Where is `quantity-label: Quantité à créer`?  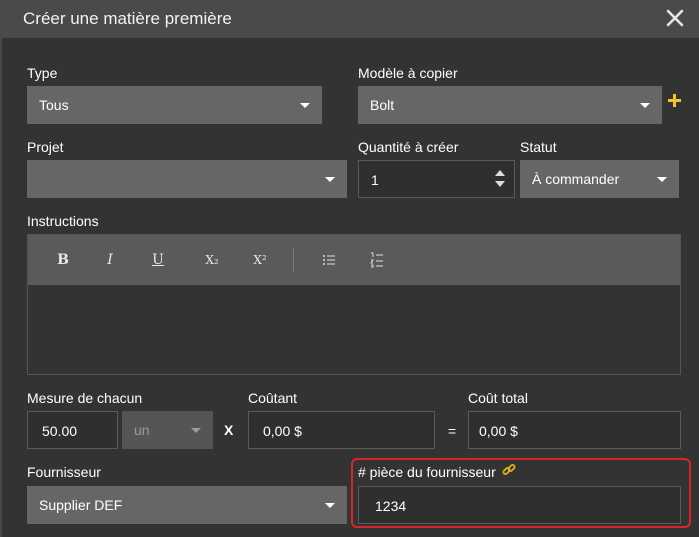
quantity-label: Quantité à créer is located at coordinates (408, 147).